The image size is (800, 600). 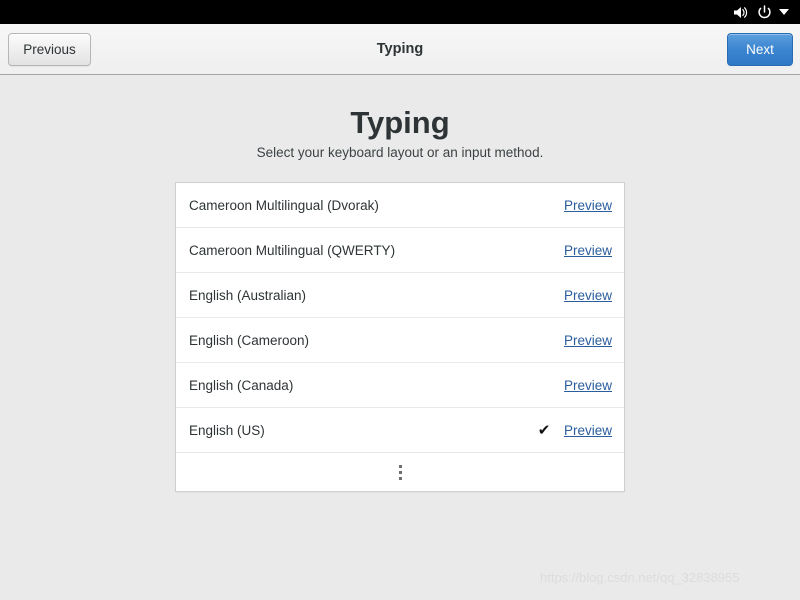 I want to click on list-item: English (Cameroon) Preview, so click(x=400, y=340).